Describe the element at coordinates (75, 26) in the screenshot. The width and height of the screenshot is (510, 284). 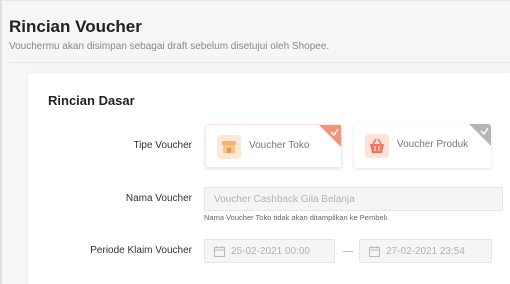
I see `page-title: Rincian Voucher` at that location.